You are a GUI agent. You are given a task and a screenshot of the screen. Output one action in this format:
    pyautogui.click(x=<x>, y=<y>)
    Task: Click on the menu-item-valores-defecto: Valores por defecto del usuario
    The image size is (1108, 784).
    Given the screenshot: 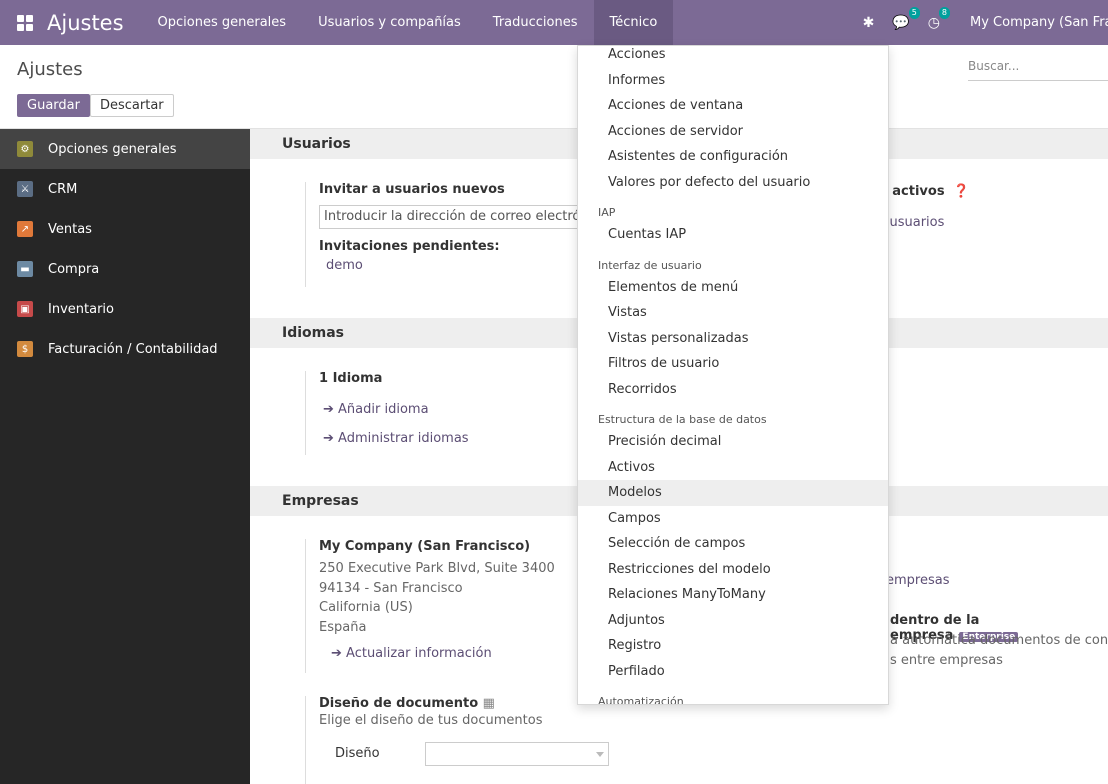 What is the action you would take?
    pyautogui.click(x=733, y=183)
    